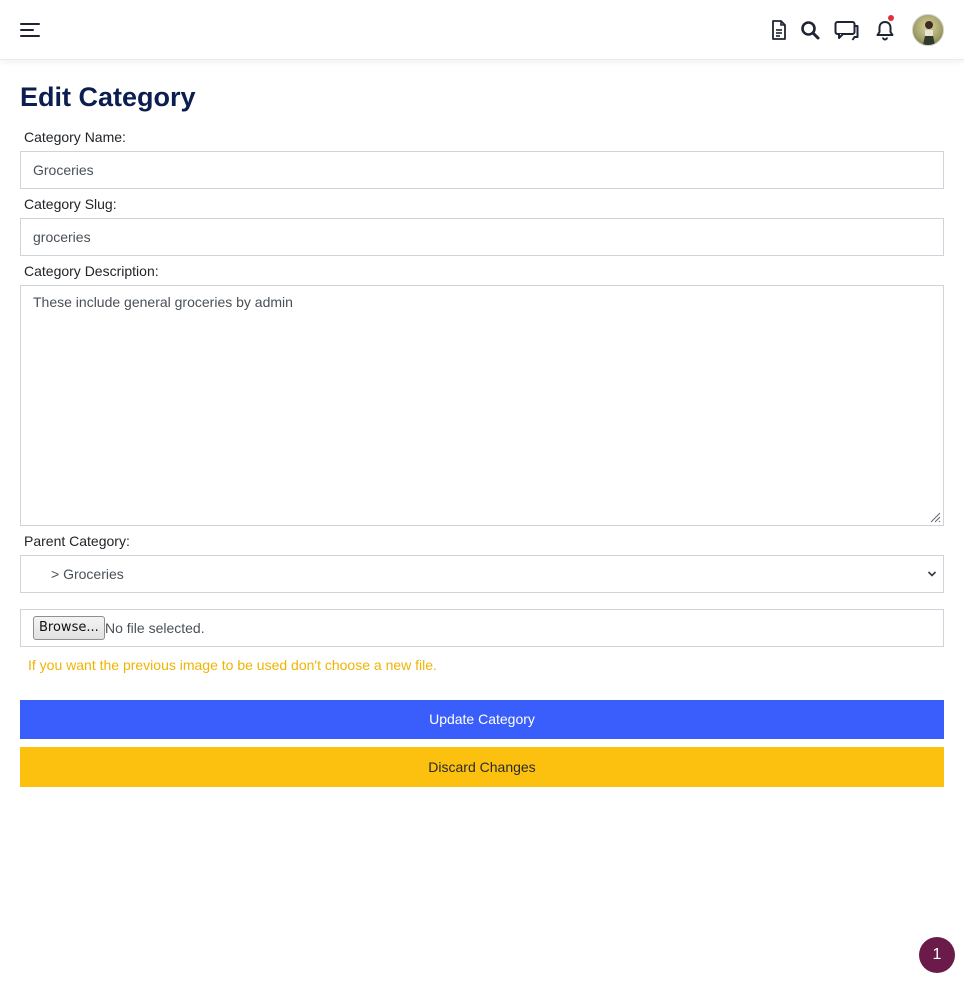  I want to click on update-category-button: Update Category, so click(482, 719).